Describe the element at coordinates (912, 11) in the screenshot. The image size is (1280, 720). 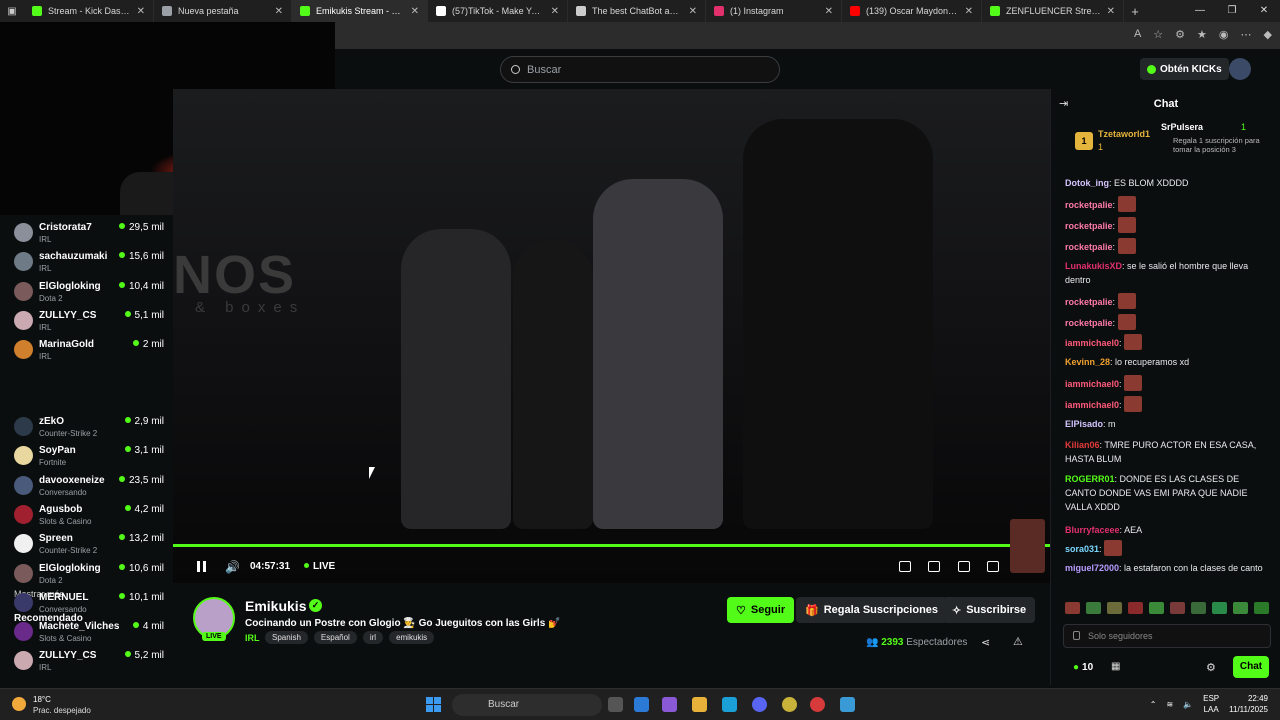
I see `browser-tab: (139) Oscar Maydon x Fue ✕` at that location.